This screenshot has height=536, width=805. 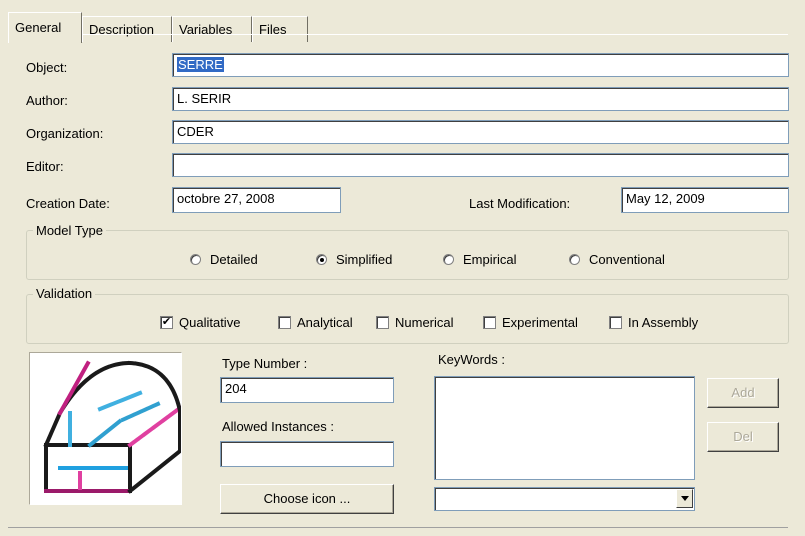 What do you see at coordinates (113, 427) in the screenshot?
I see `greenhouse-model-icon` at bounding box center [113, 427].